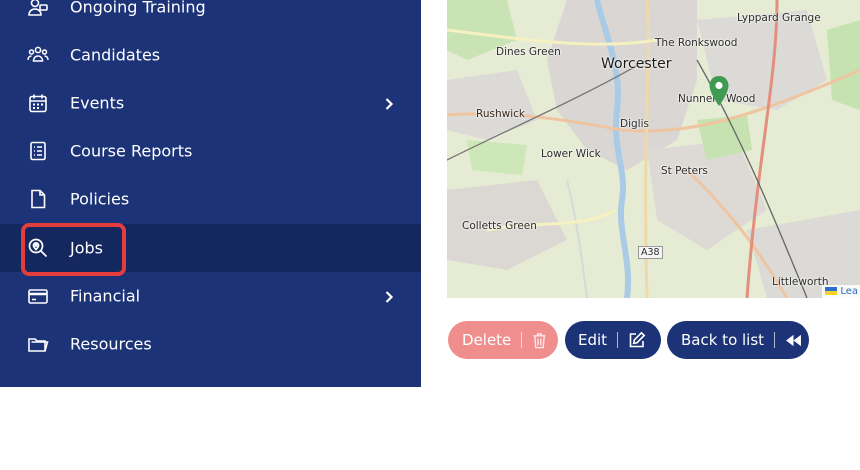 This screenshot has height=470, width=860. Describe the element at coordinates (636, 64) in the screenshot. I see `map-label: Worcester` at that location.